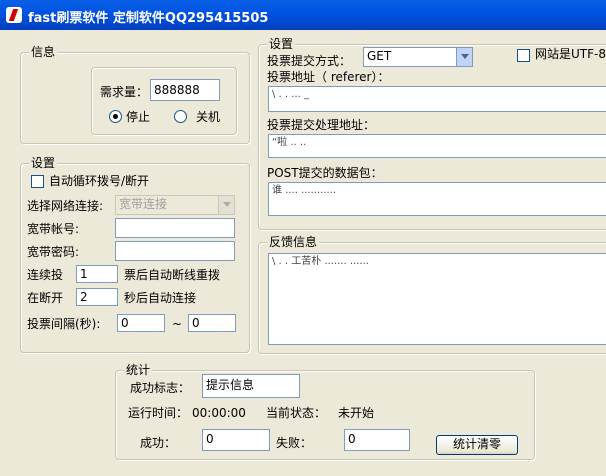 This screenshot has width=606, height=476. I want to click on stop-radio-label: 停止, so click(138, 117).